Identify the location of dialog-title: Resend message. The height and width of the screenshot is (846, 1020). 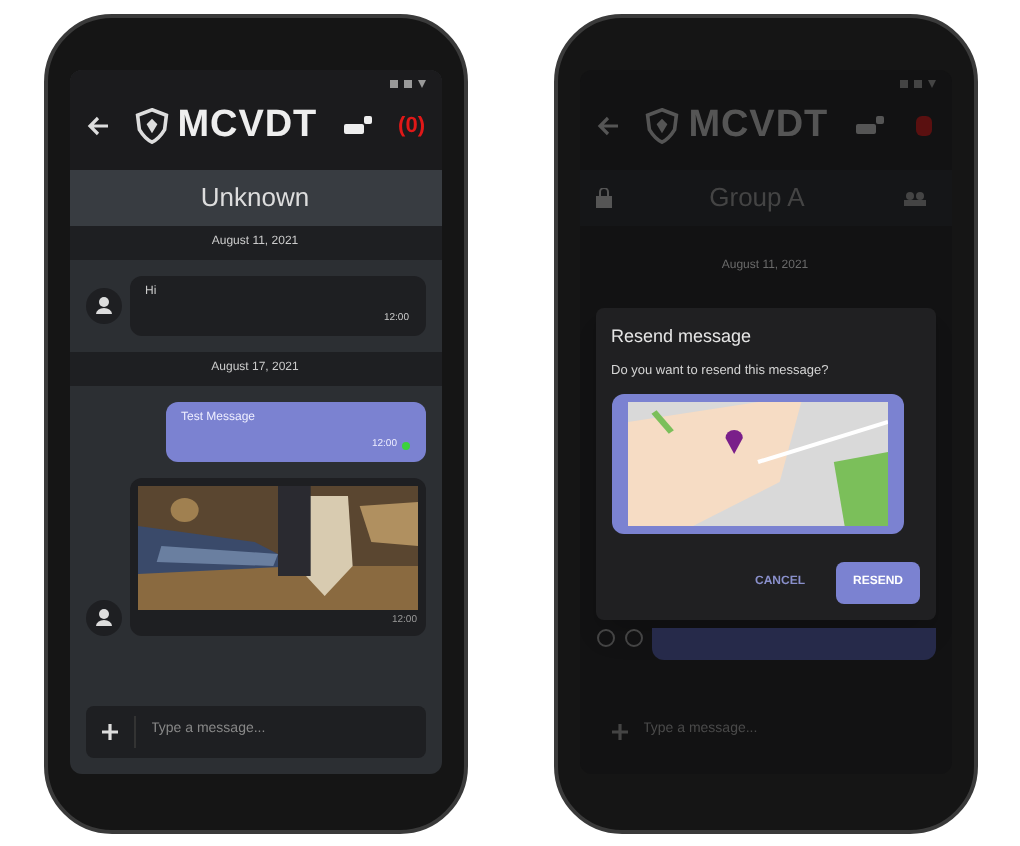
(682, 336).